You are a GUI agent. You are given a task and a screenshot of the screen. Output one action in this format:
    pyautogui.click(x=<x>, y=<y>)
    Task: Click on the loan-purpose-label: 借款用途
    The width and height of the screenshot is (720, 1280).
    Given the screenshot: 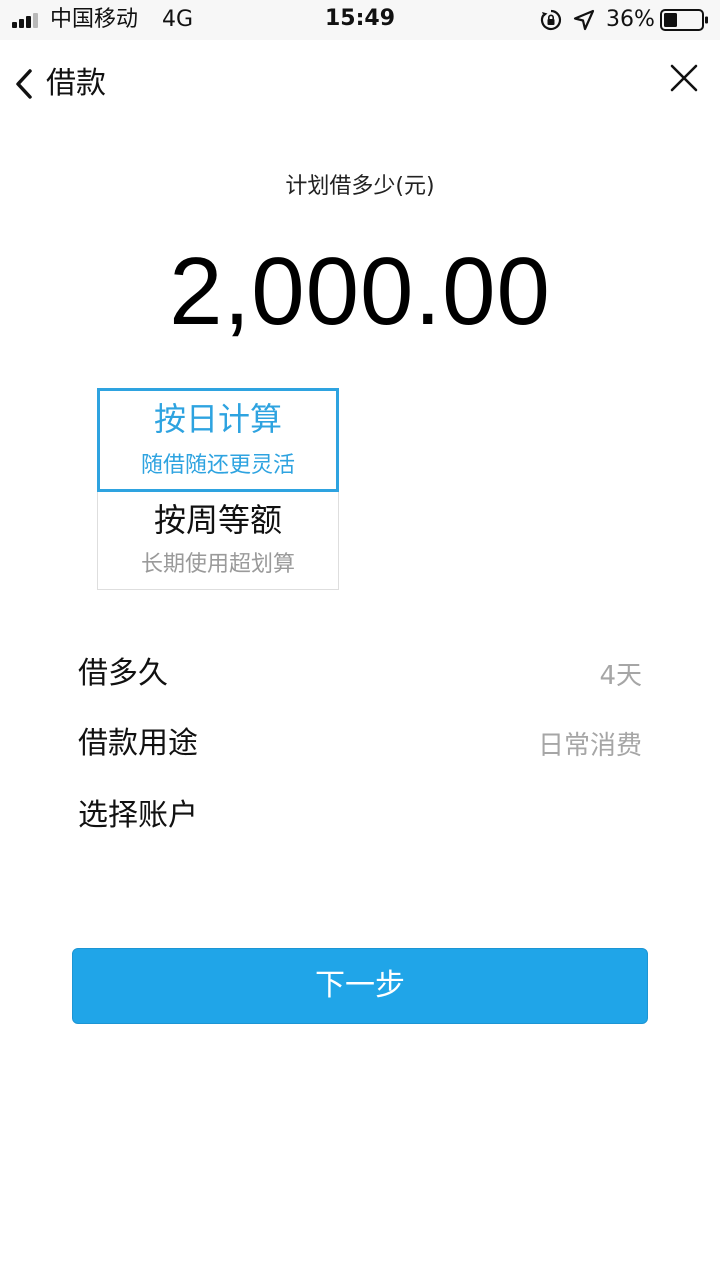 What is the action you would take?
    pyautogui.click(x=138, y=743)
    